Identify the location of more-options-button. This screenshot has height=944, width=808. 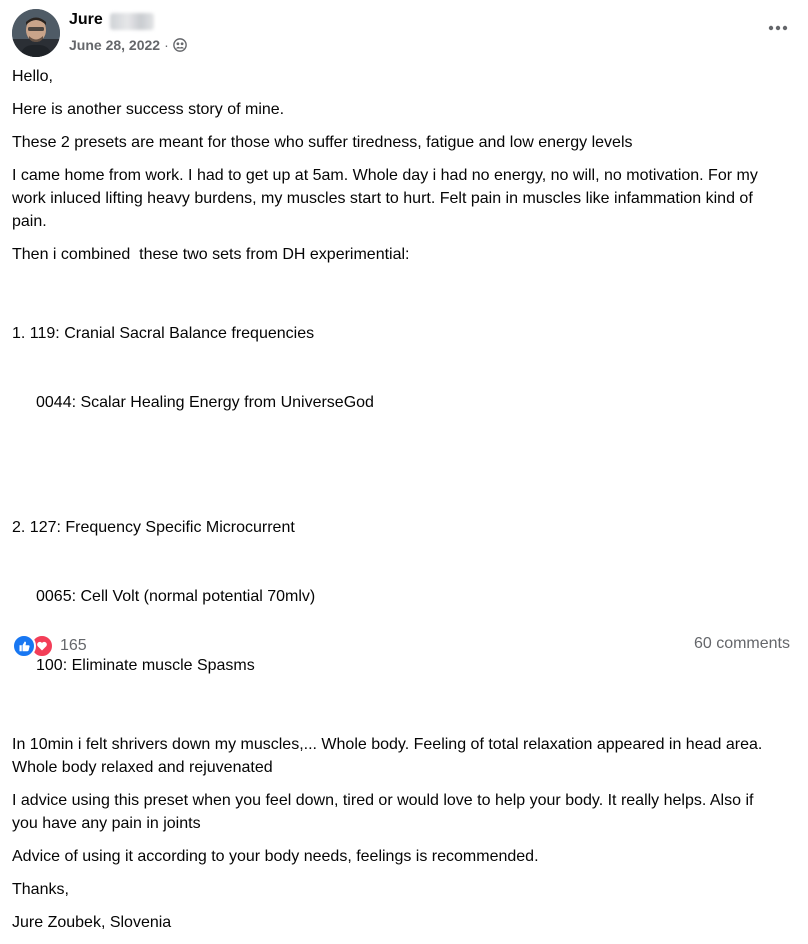
(778, 28).